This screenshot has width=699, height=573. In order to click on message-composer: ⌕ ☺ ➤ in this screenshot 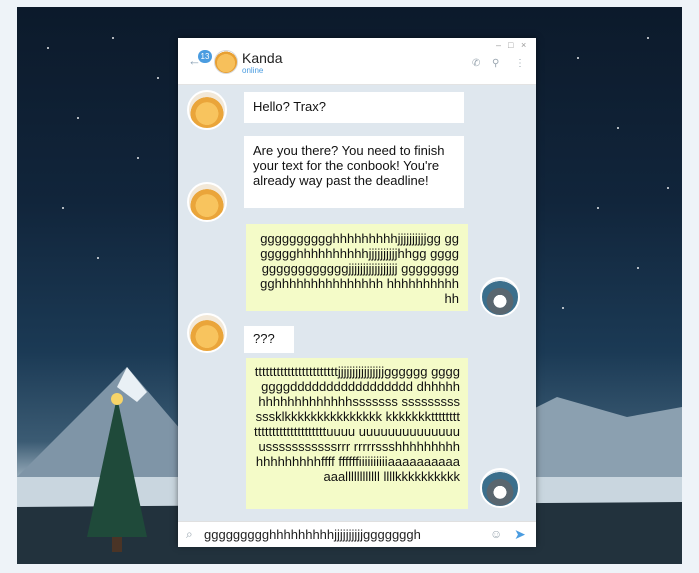, I will do `click(357, 534)`.